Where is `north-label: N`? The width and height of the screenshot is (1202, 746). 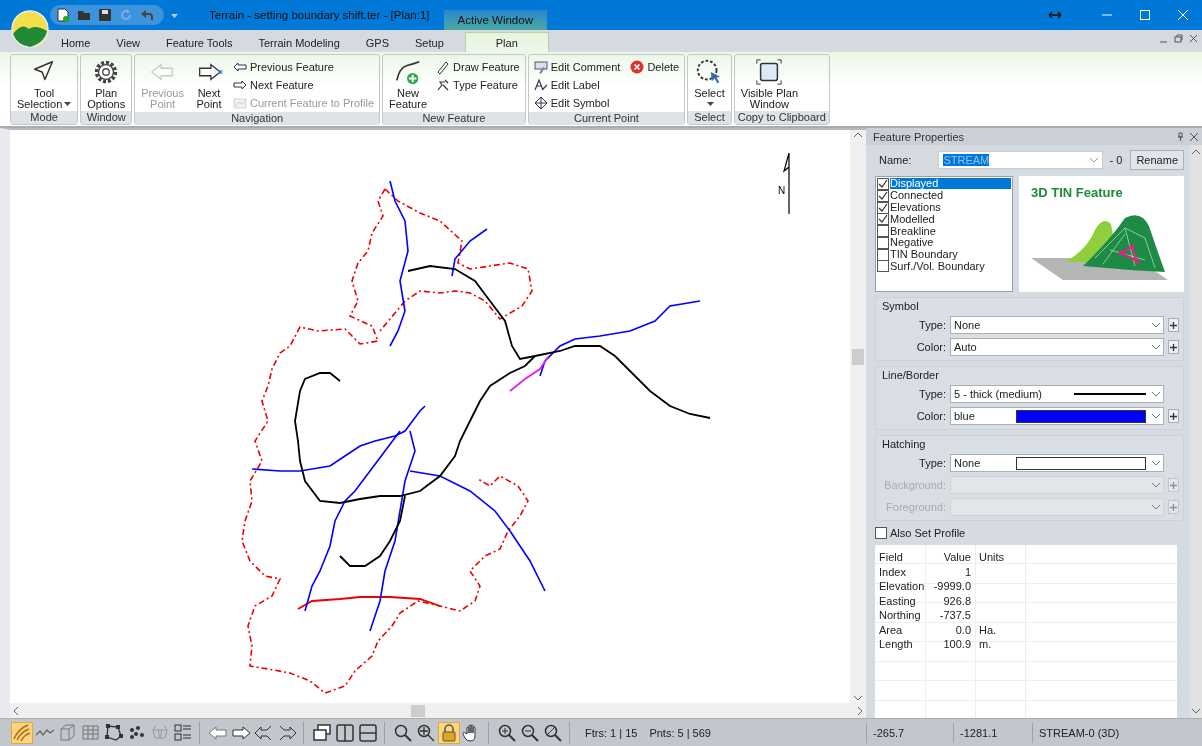 north-label: N is located at coordinates (782, 190).